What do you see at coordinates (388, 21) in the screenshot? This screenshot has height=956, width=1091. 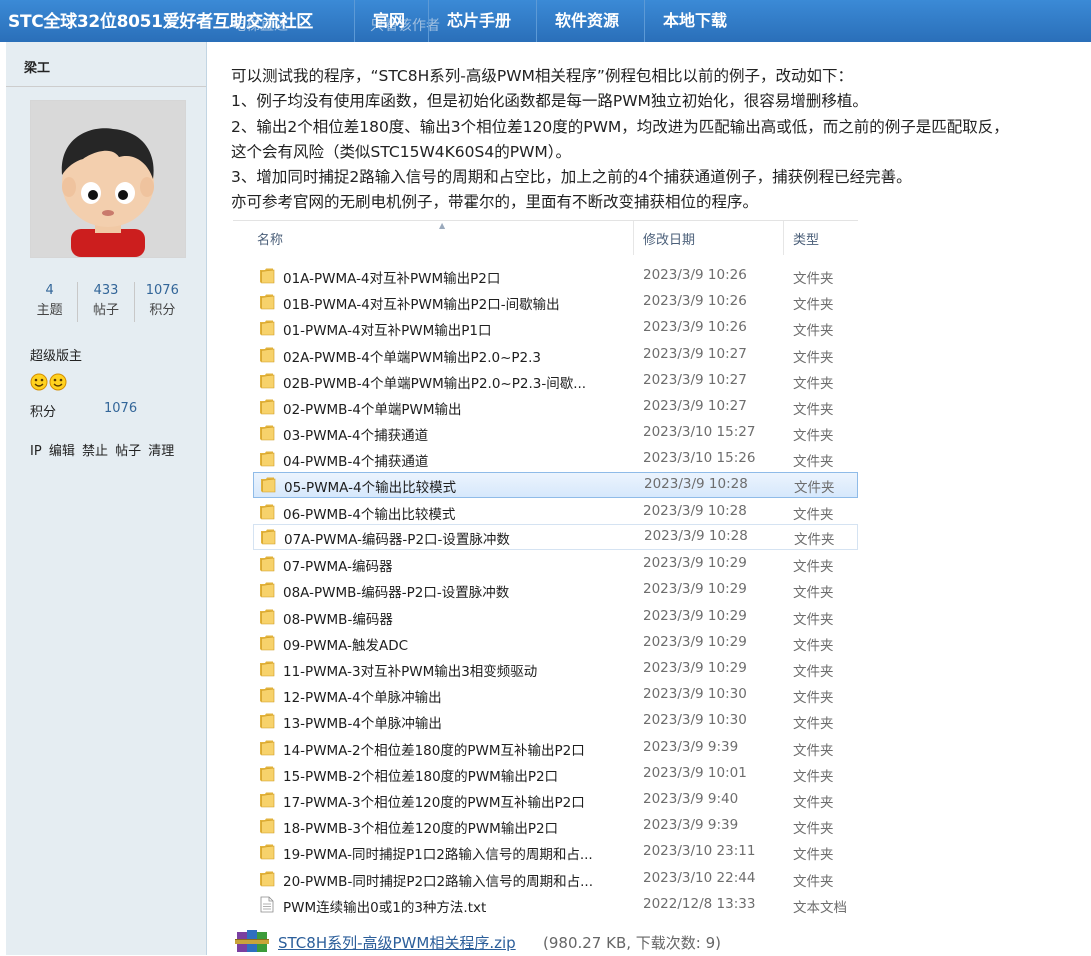 I see `nav-official-site: 官网` at bounding box center [388, 21].